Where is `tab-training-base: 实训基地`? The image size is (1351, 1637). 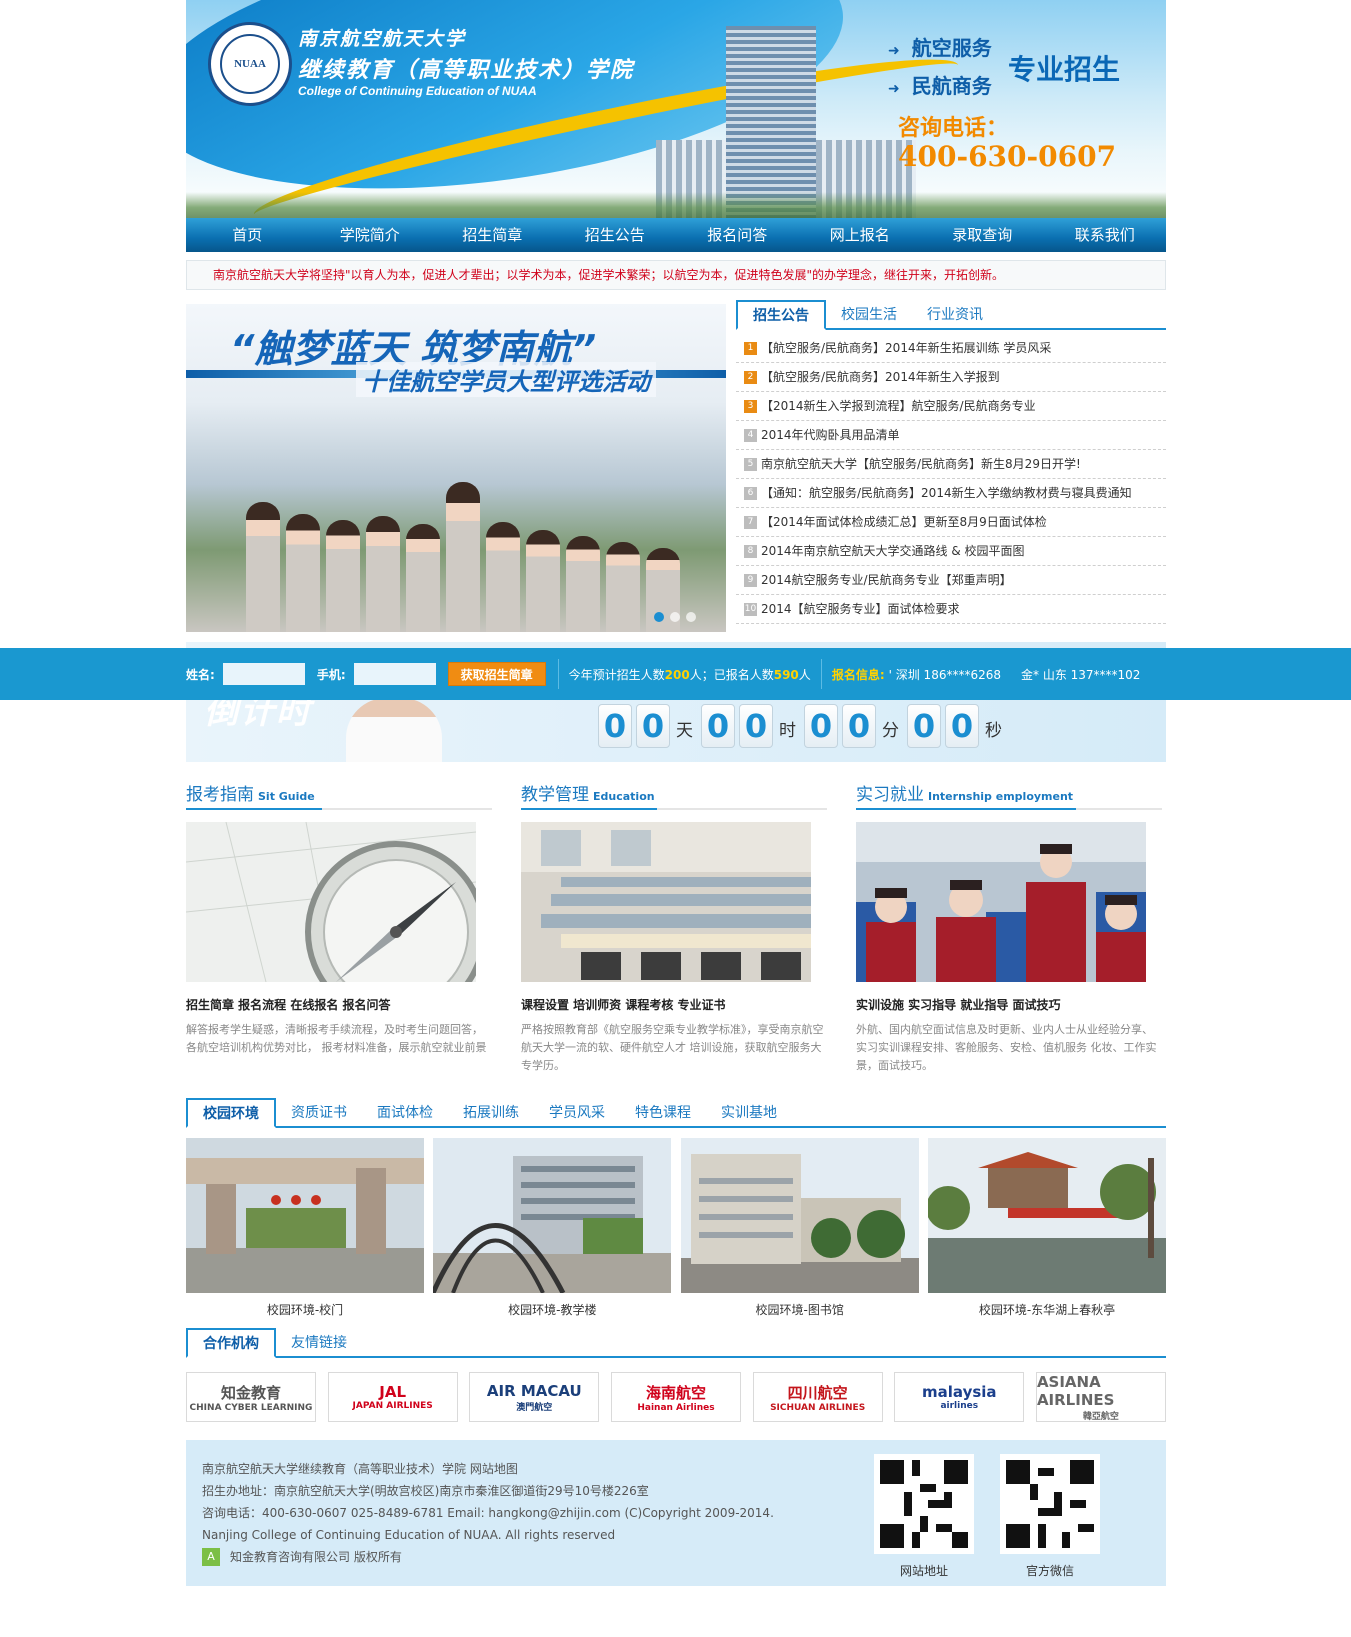
tab-training-base: 实训基地 is located at coordinates (749, 1113).